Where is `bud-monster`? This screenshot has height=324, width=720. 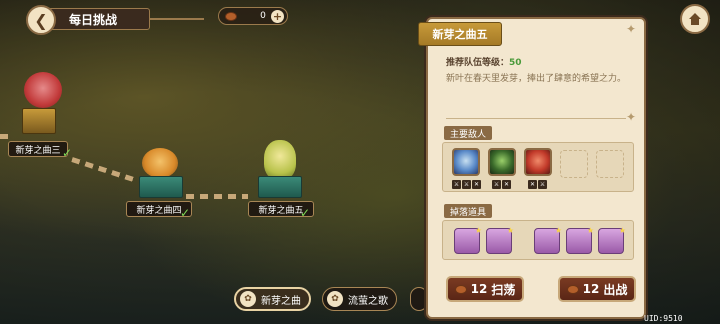 bud-monster is located at coordinates (280, 160).